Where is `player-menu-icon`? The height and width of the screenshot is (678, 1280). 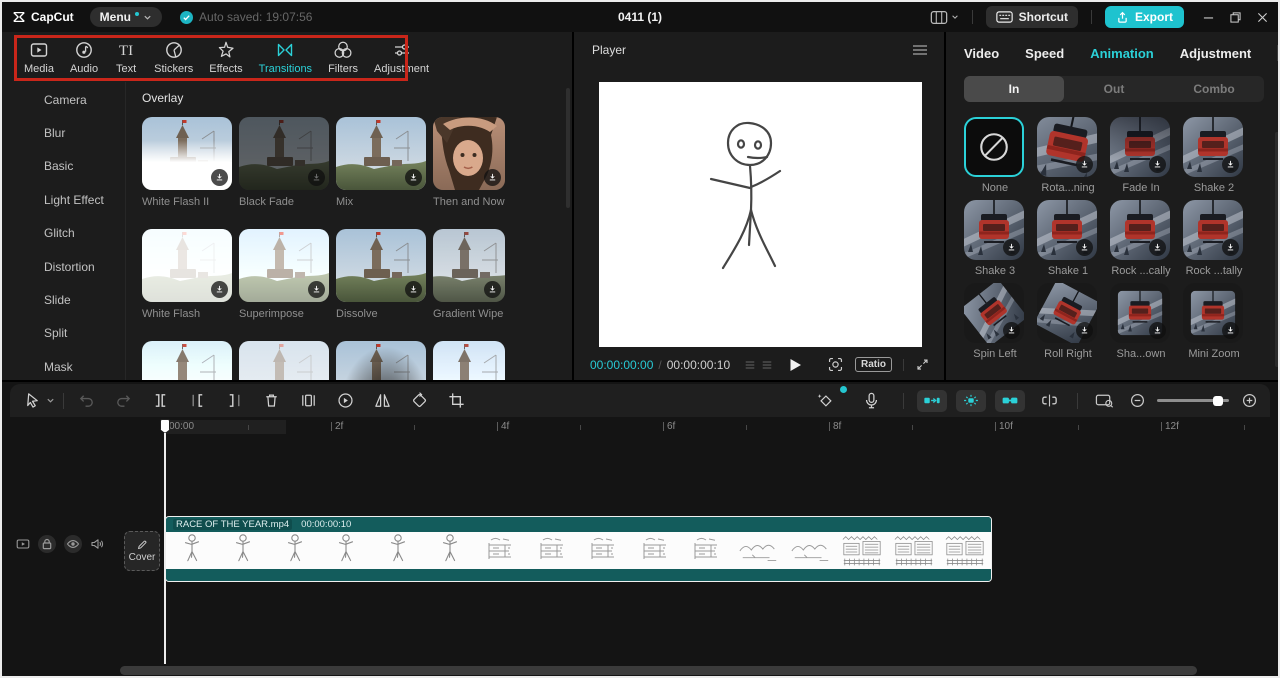
player-menu-icon is located at coordinates (920, 50).